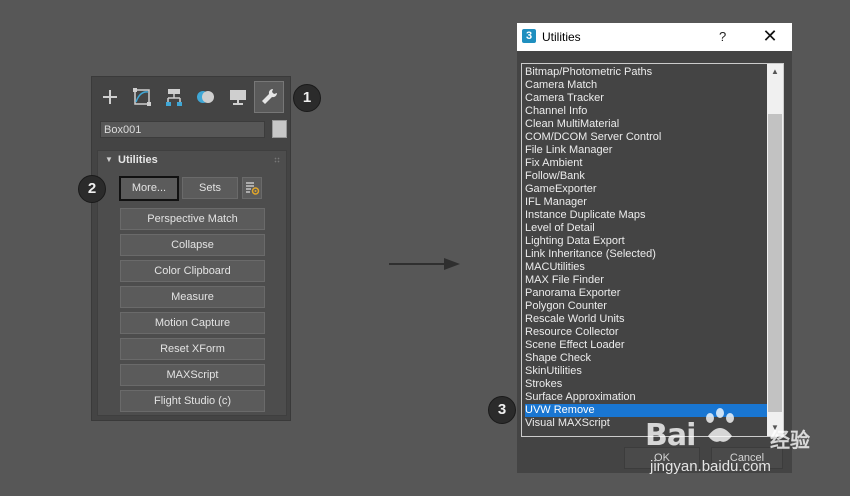 Image resolution: width=850 pixels, height=496 pixels. I want to click on list-item: Instance Duplicate Maps, so click(646, 215).